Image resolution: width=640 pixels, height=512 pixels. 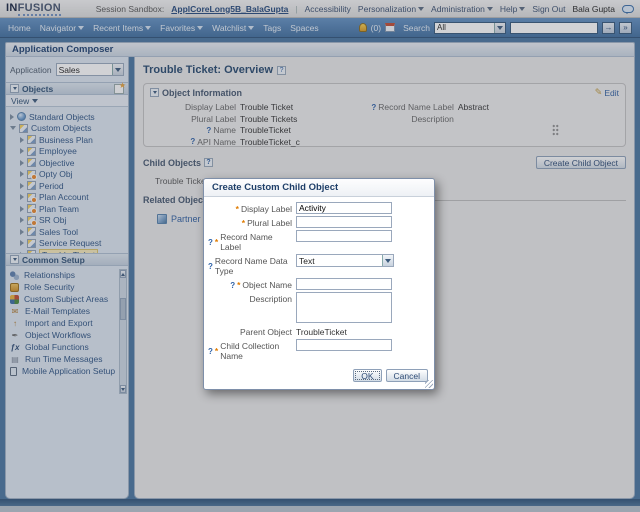 I want to click on dialog-row-display-label: * Display Label, so click(x=317, y=208).